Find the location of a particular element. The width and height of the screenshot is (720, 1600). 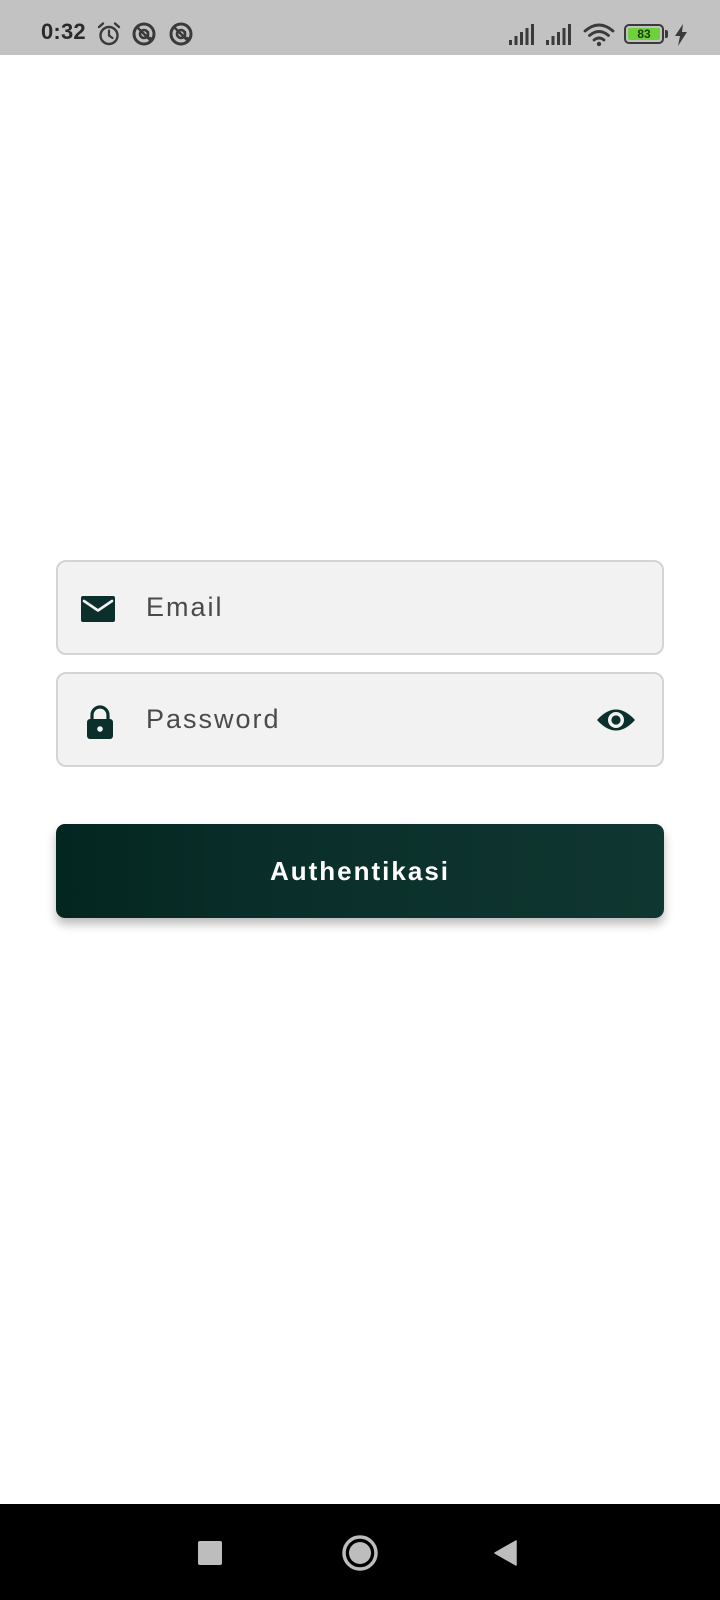

email-field is located at coordinates (360, 607).